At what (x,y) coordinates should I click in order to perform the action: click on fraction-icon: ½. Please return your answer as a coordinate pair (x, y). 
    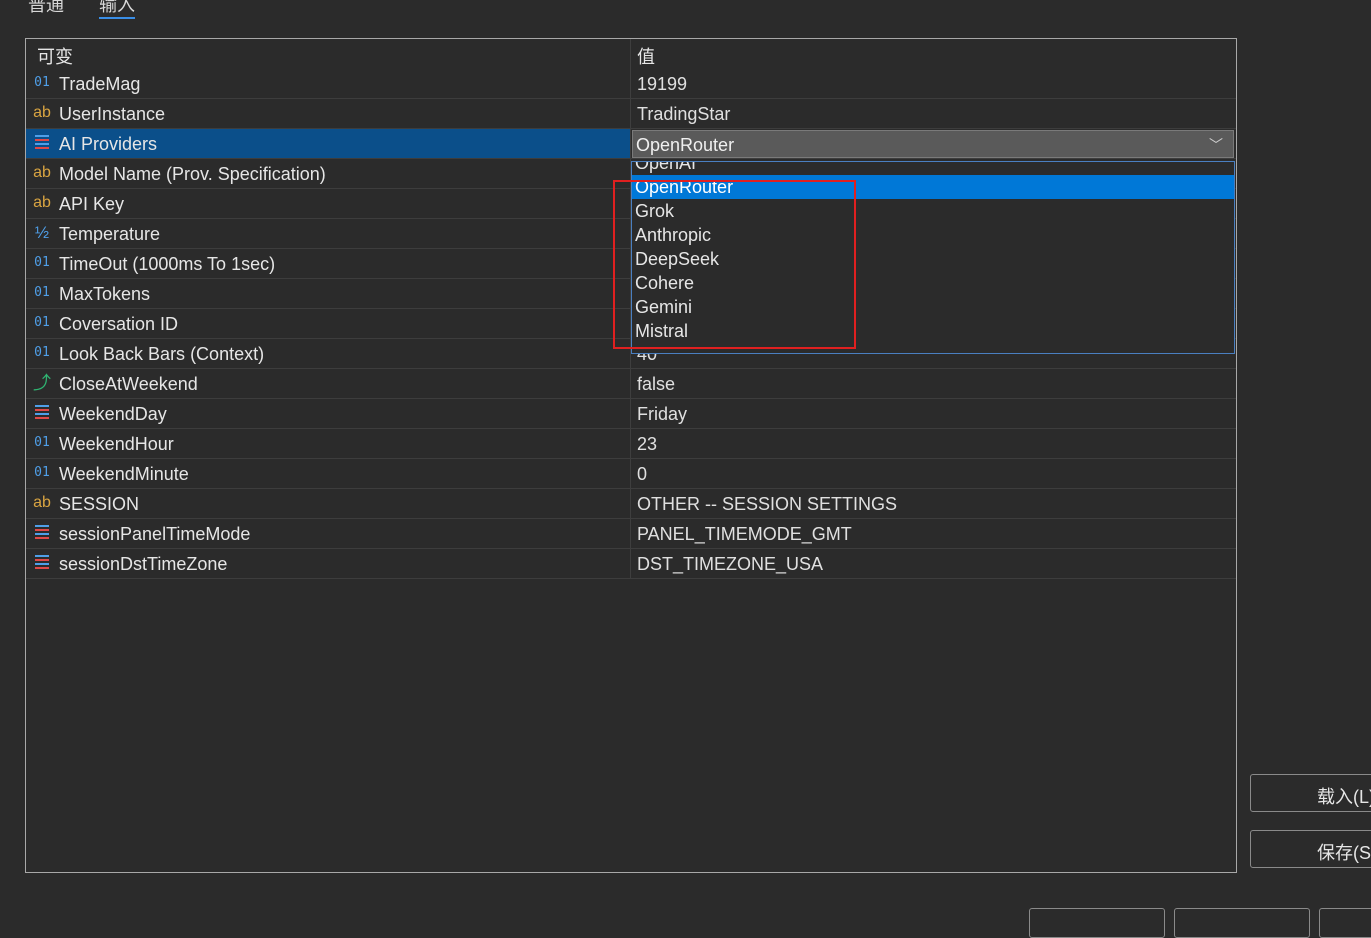
    Looking at the image, I should click on (42, 232).